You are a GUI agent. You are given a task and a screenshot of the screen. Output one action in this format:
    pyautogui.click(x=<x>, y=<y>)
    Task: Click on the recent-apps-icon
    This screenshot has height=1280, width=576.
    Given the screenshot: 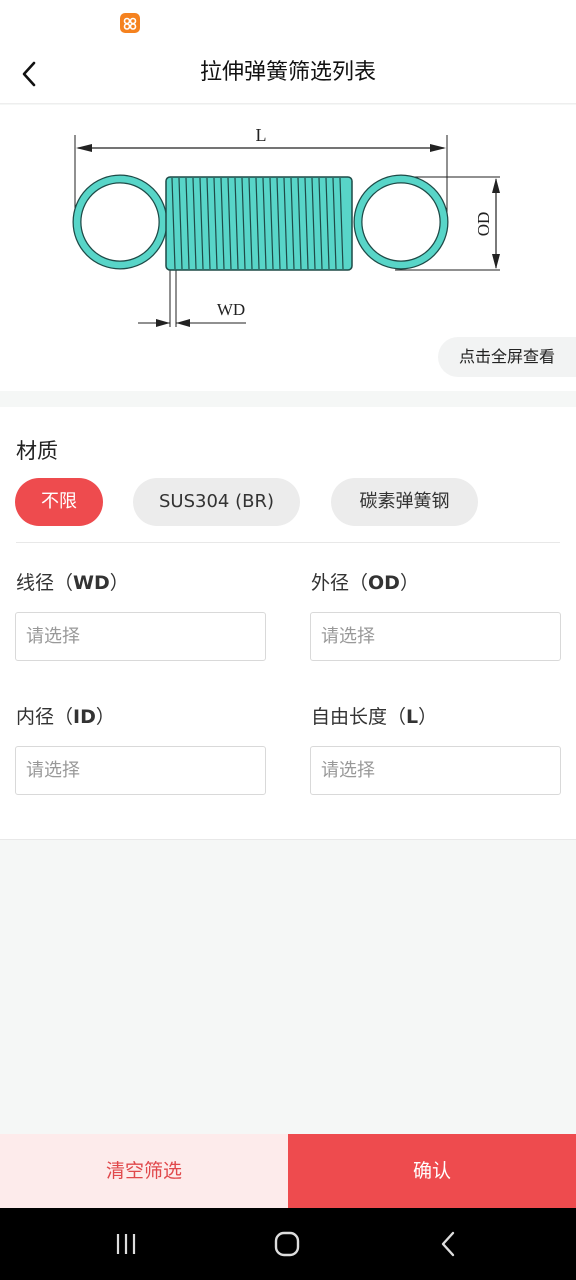 What is the action you would take?
    pyautogui.click(x=126, y=1244)
    